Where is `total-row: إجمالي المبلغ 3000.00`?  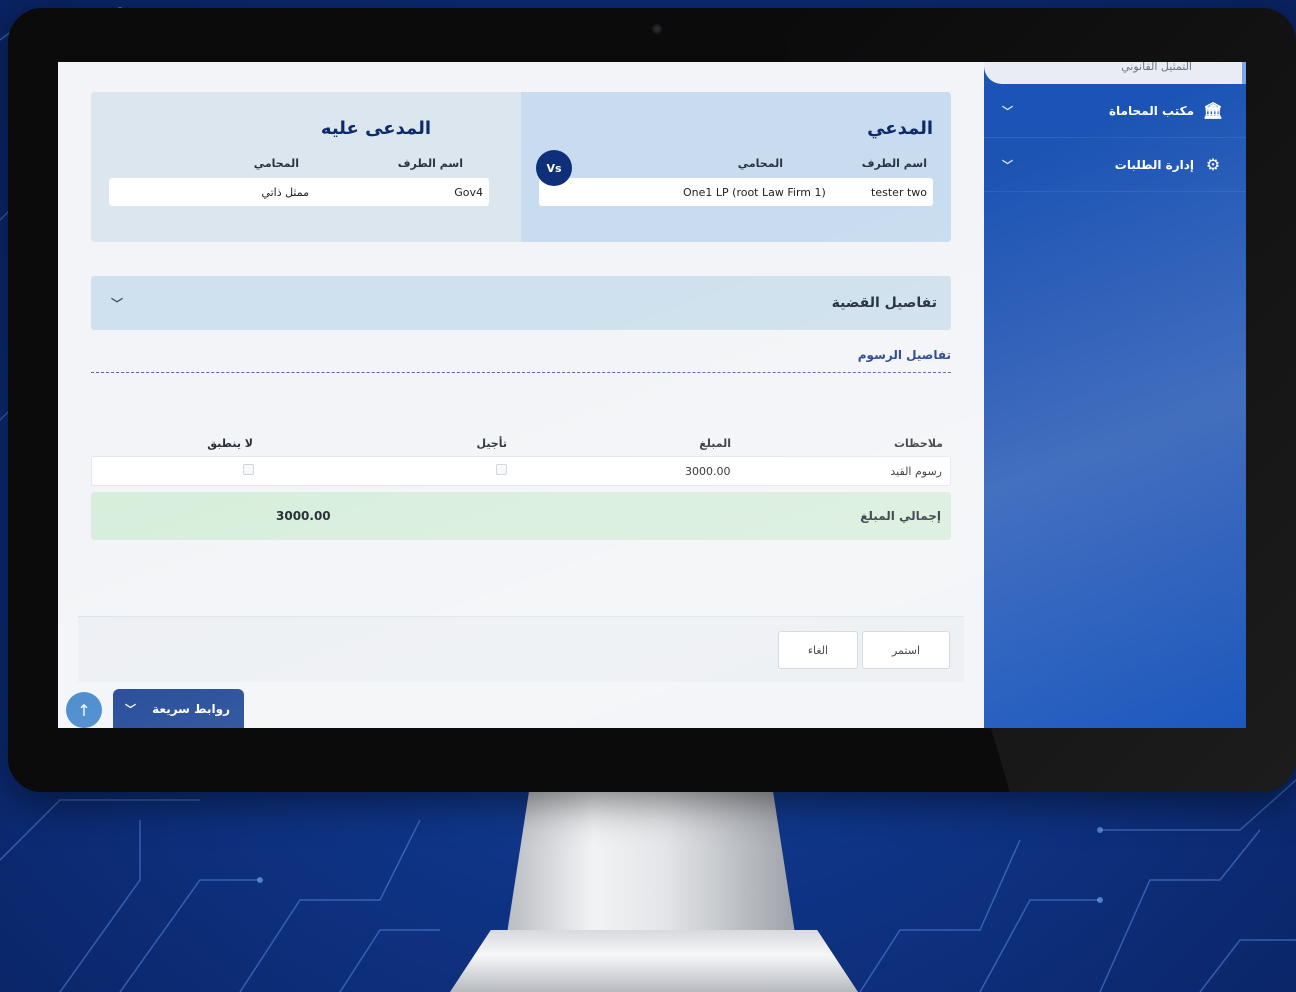 total-row: إجمالي المبلغ 3000.00 is located at coordinates (521, 516).